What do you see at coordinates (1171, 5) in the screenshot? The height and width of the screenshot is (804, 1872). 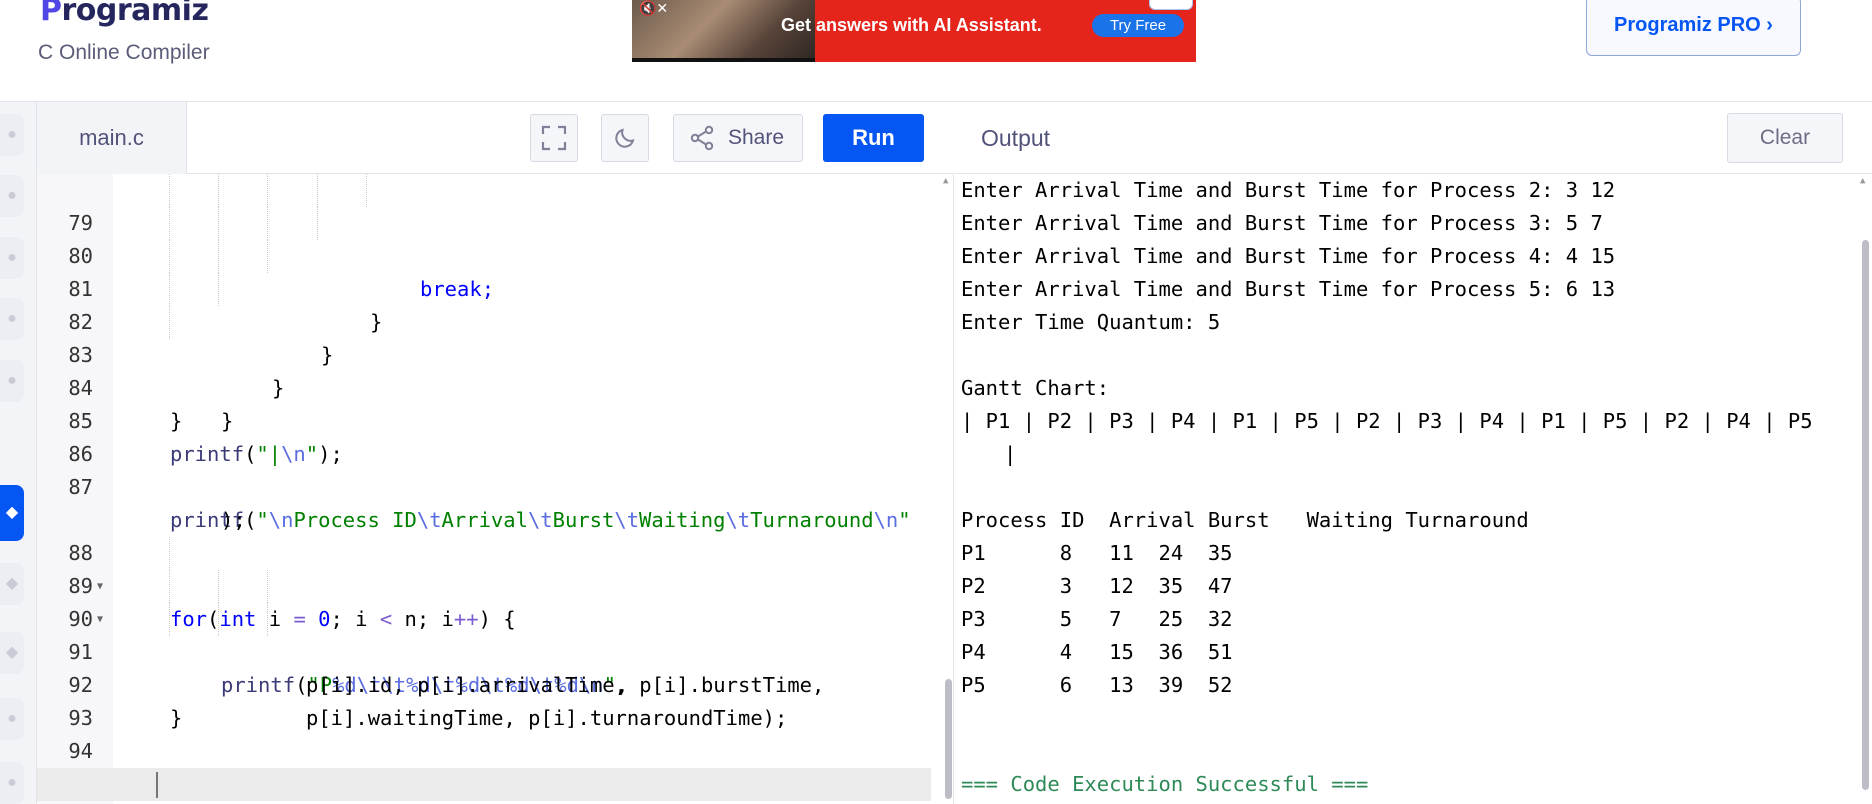 I see `ad-info-icon` at bounding box center [1171, 5].